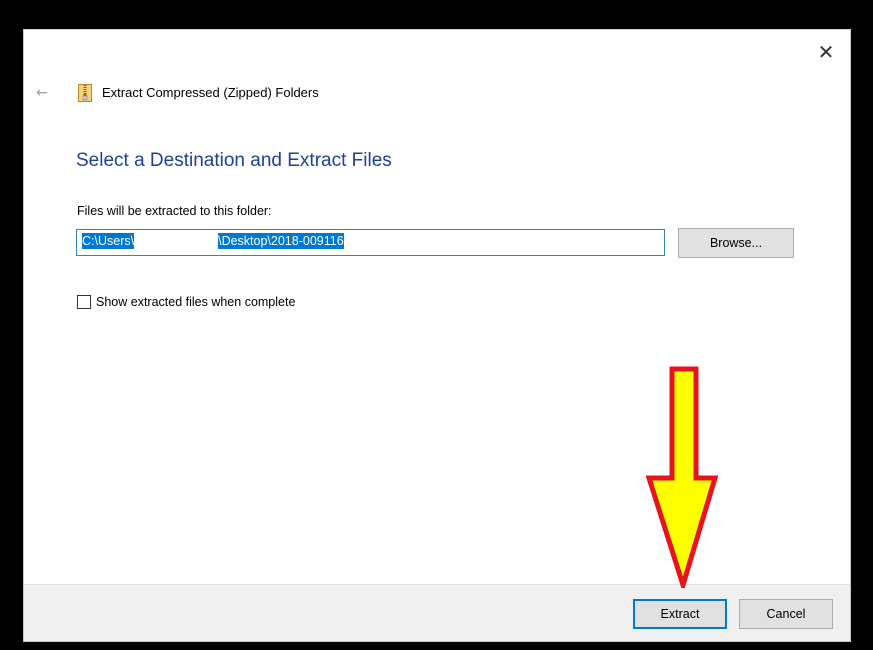 This screenshot has width=873, height=650. I want to click on path-suffix: \Desktop\2018-009116, so click(281, 241).